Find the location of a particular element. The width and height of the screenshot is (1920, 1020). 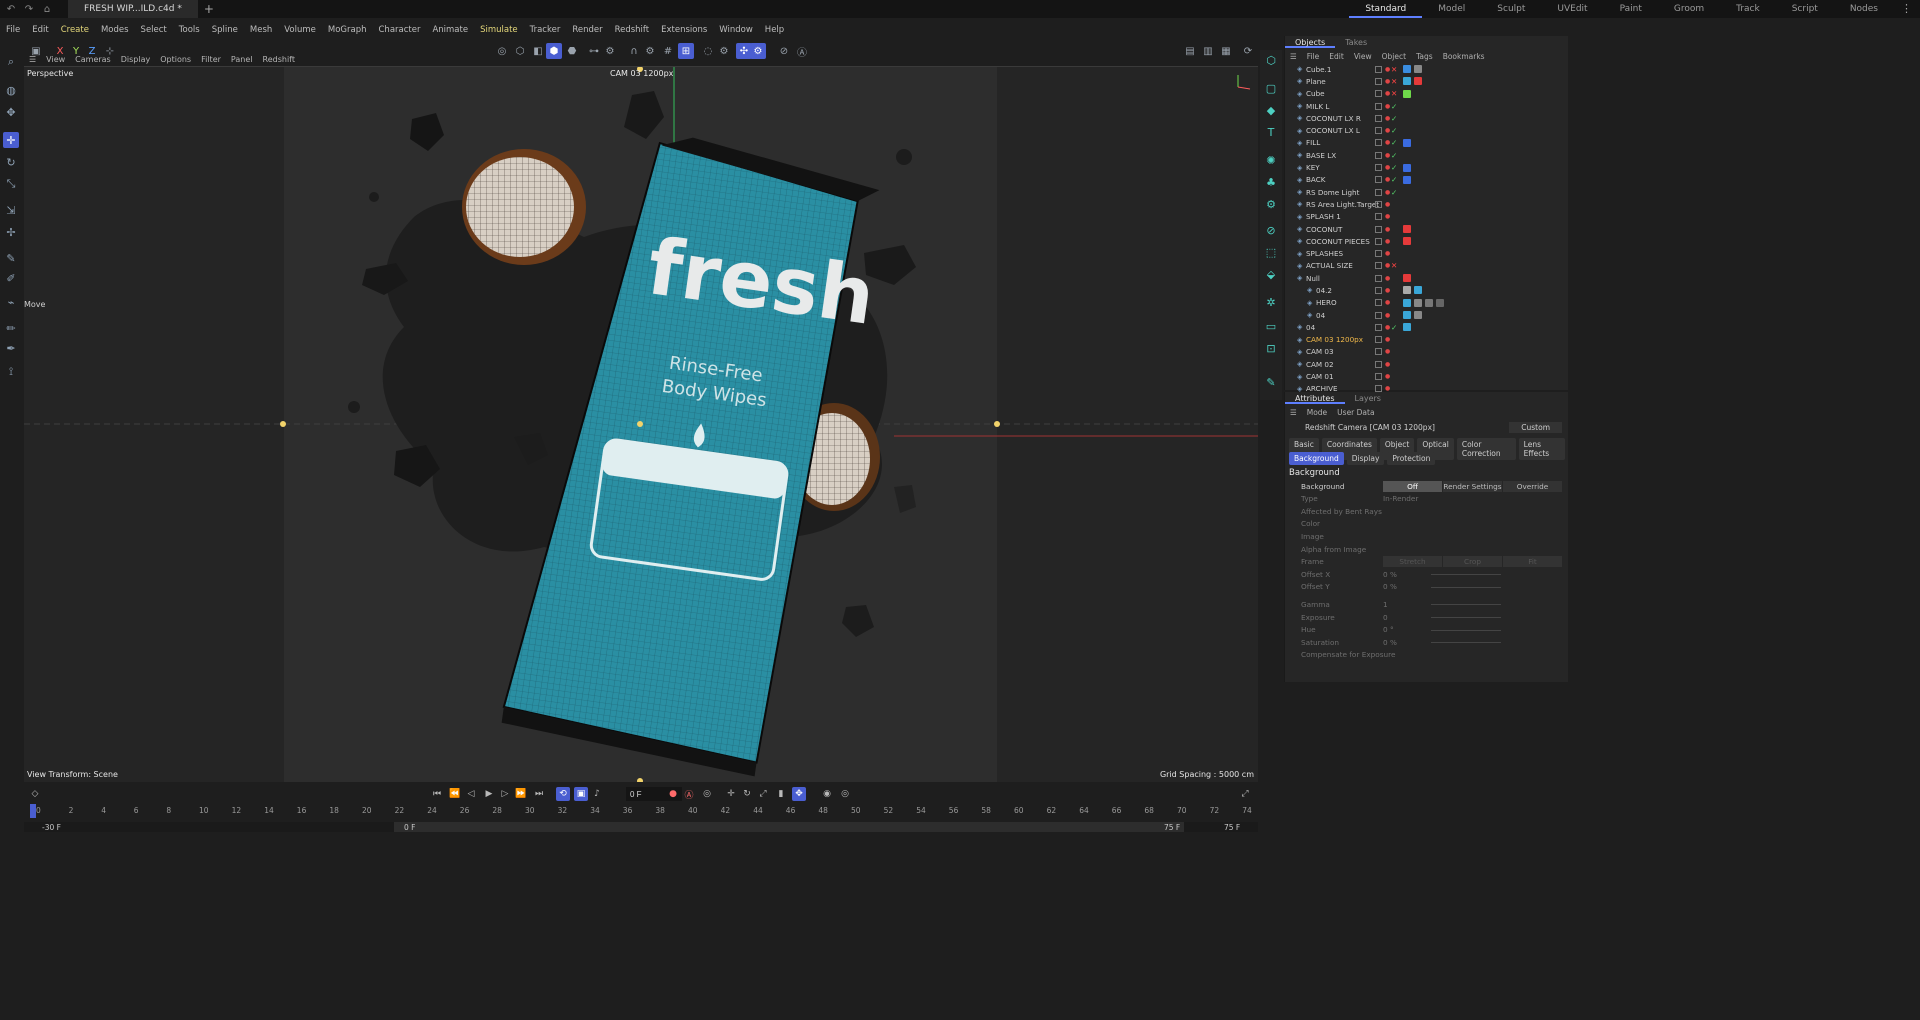

objects-menu-tags: Tags is located at coordinates (1424, 56).